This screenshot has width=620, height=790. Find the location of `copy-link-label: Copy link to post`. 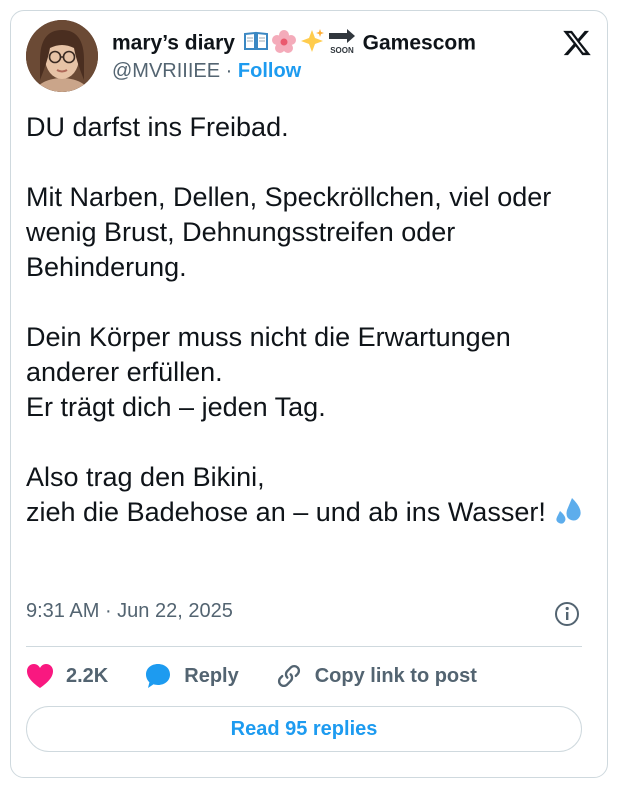

copy-link-label: Copy link to post is located at coordinates (395, 675).